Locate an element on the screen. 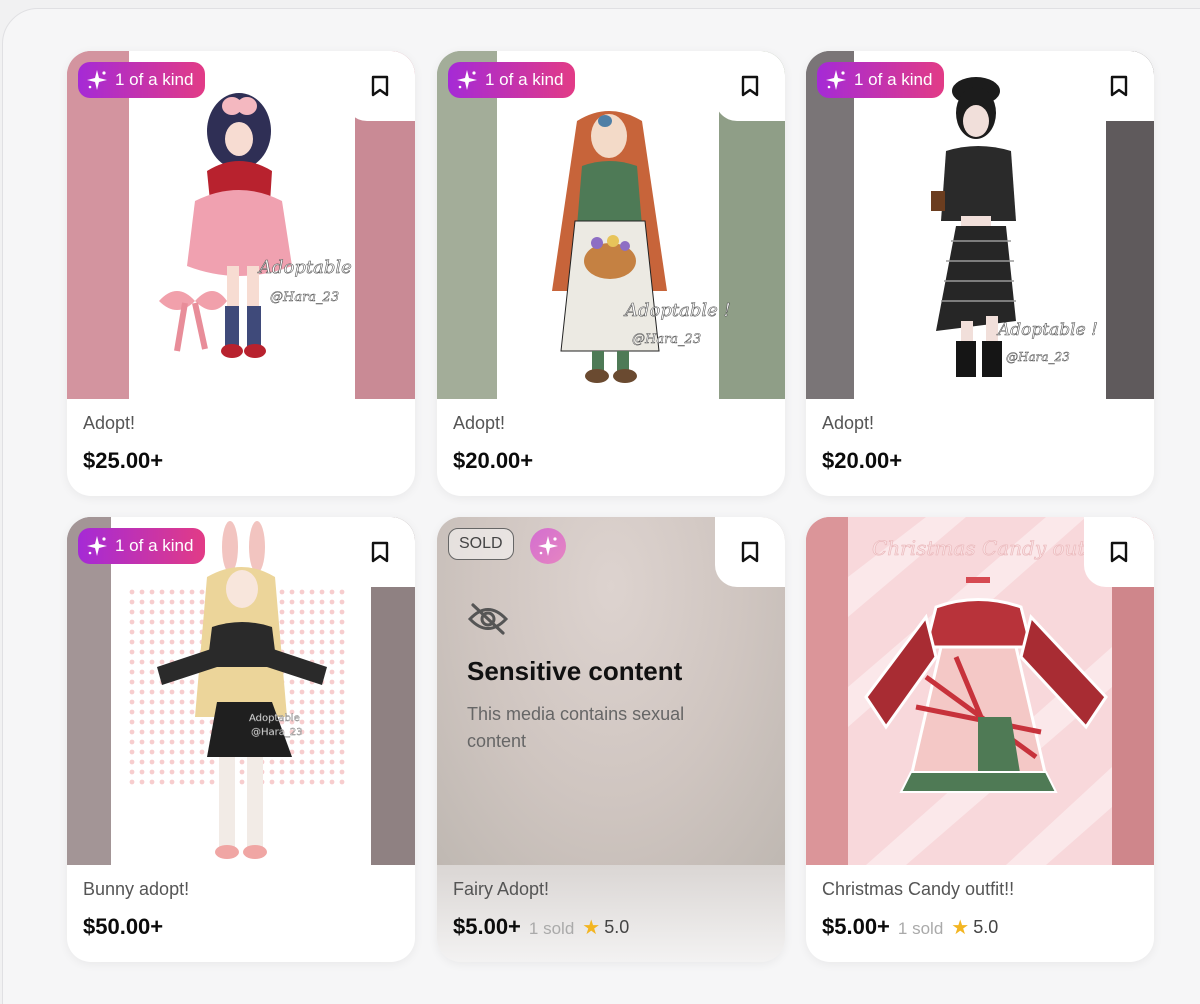 The height and width of the screenshot is (1004, 1200). eye-off-icon is located at coordinates (488, 619).